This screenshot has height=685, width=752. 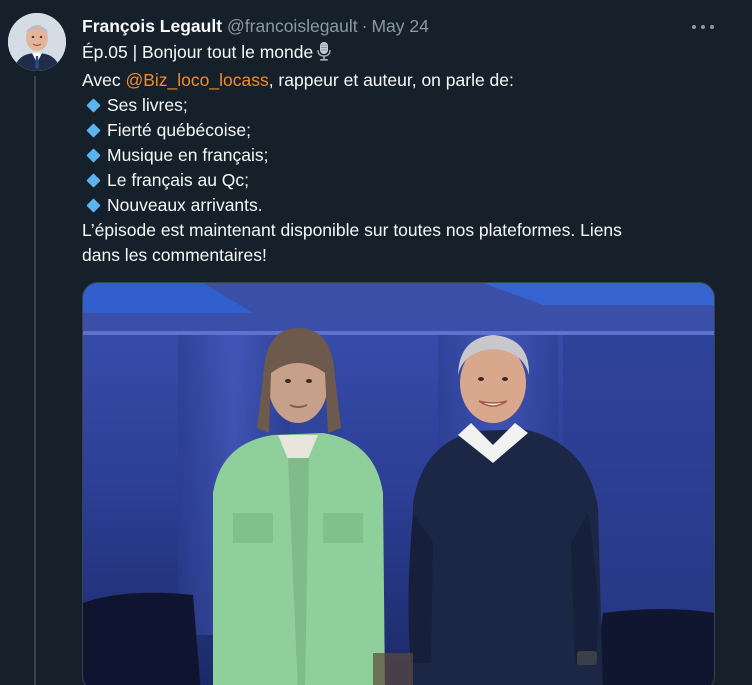 I want to click on more-options-icon, so click(x=703, y=27).